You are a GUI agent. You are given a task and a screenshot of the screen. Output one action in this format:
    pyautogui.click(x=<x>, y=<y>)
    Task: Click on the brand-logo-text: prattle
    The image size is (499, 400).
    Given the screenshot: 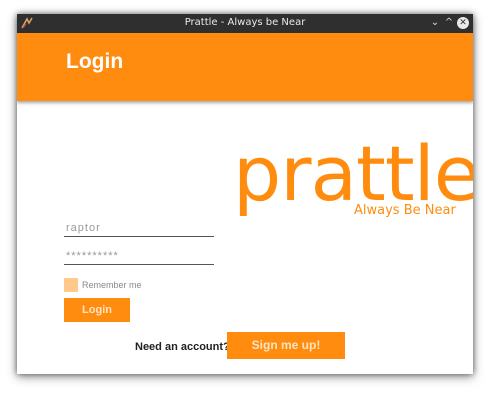 What is the action you would take?
    pyautogui.click(x=353, y=173)
    